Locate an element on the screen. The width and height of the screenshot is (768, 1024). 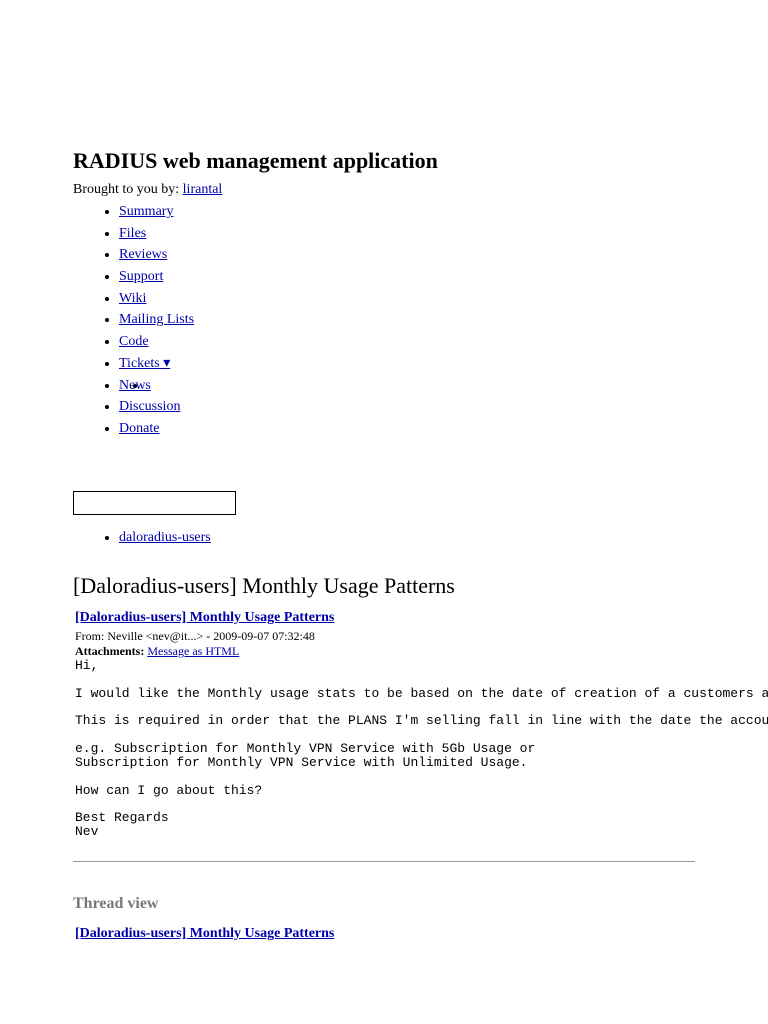
nav-item-code: Code is located at coordinates (156, 342).